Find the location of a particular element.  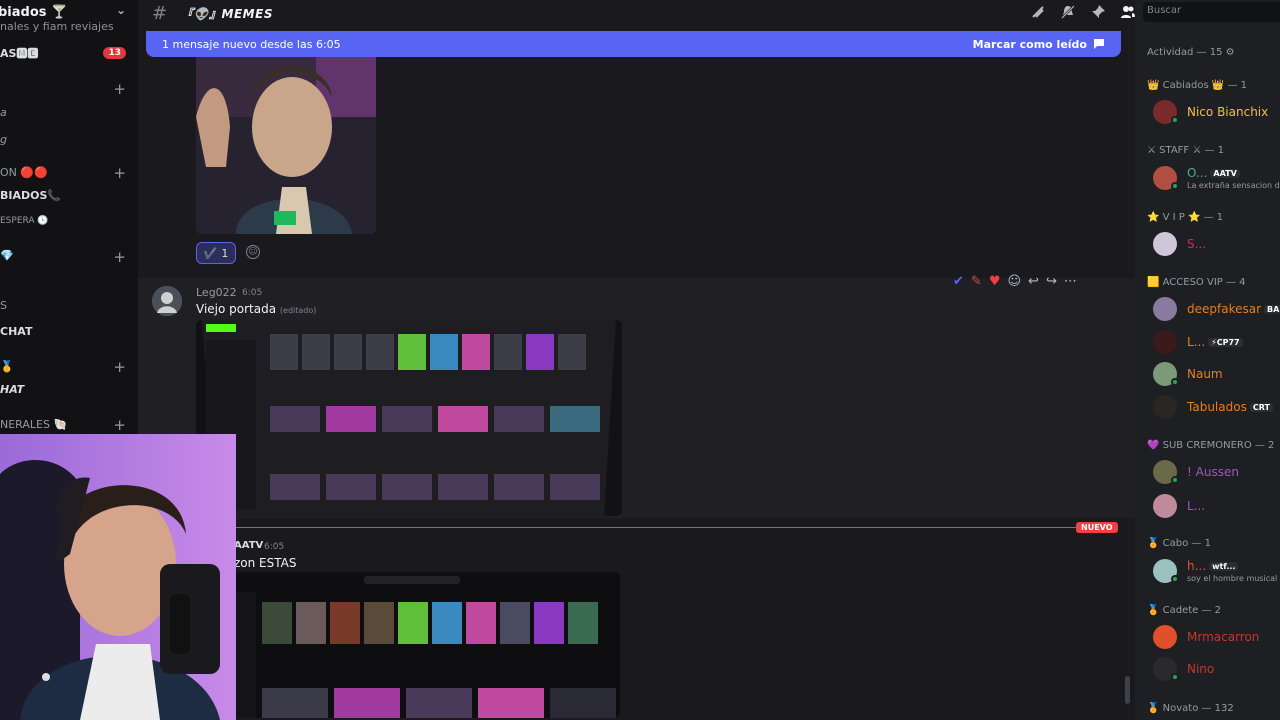

heart-reaction-icon: ♥ is located at coordinates (995, 281).